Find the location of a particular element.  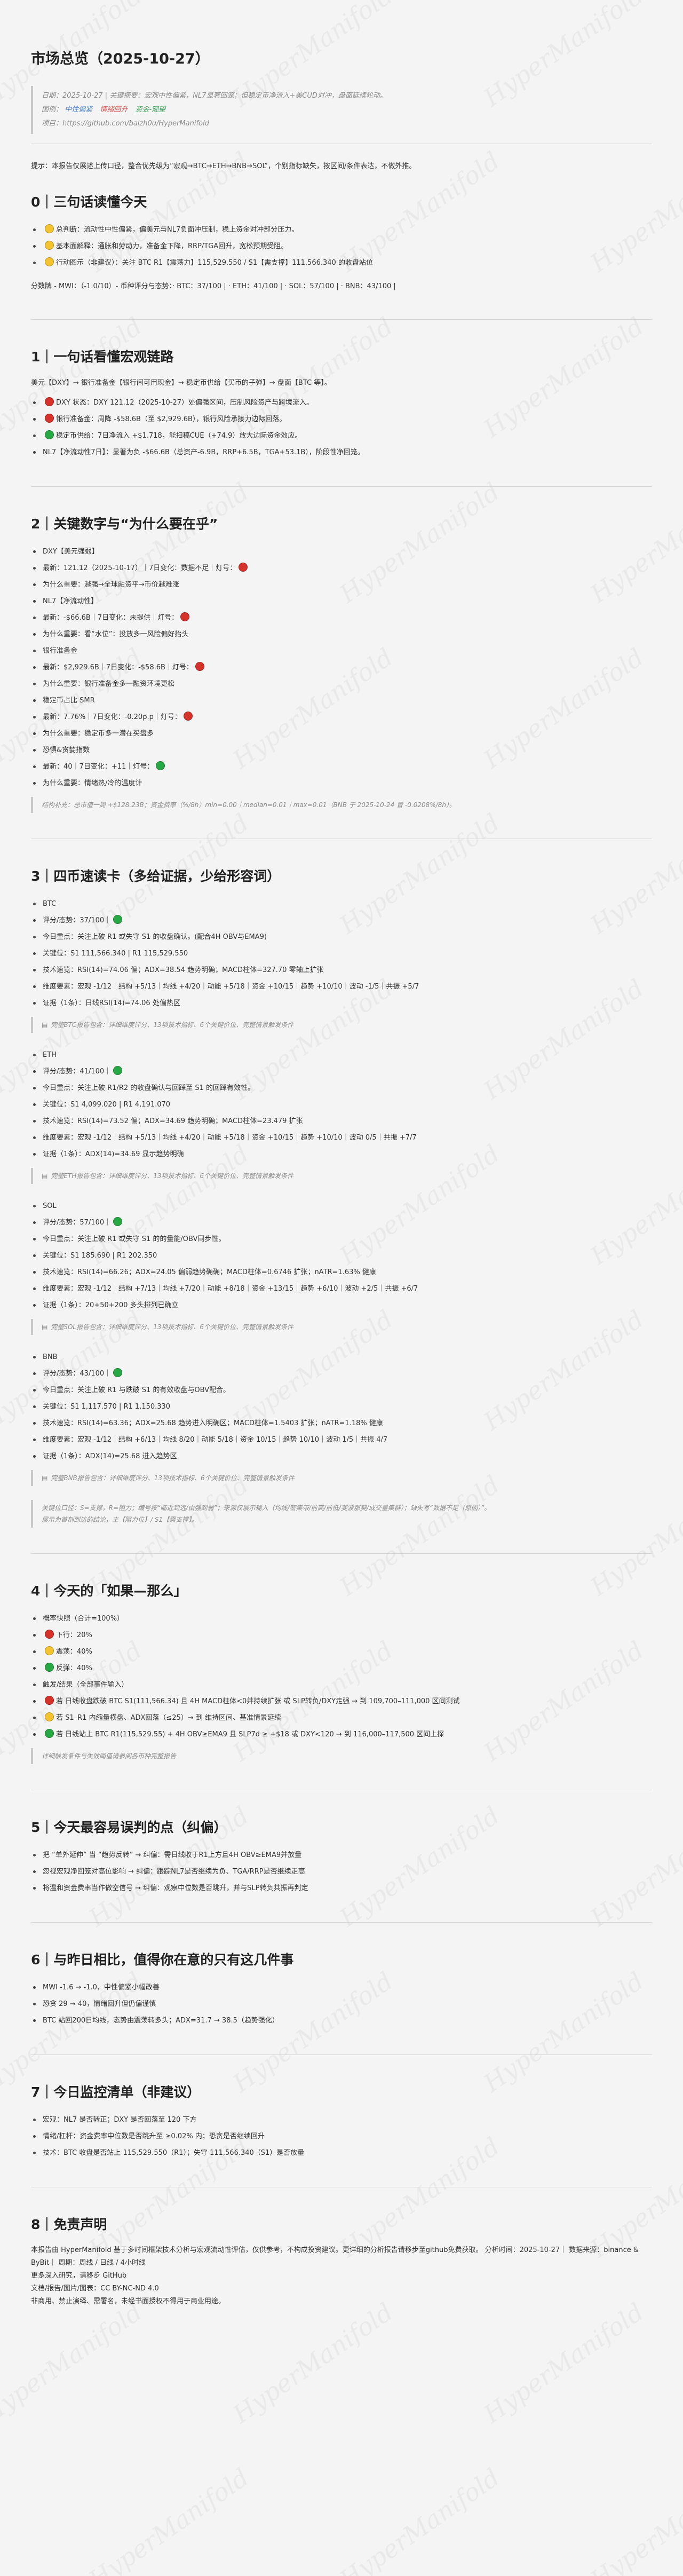

section-7-title: 7｜今日监控清单（非建议） is located at coordinates (116, 2092).